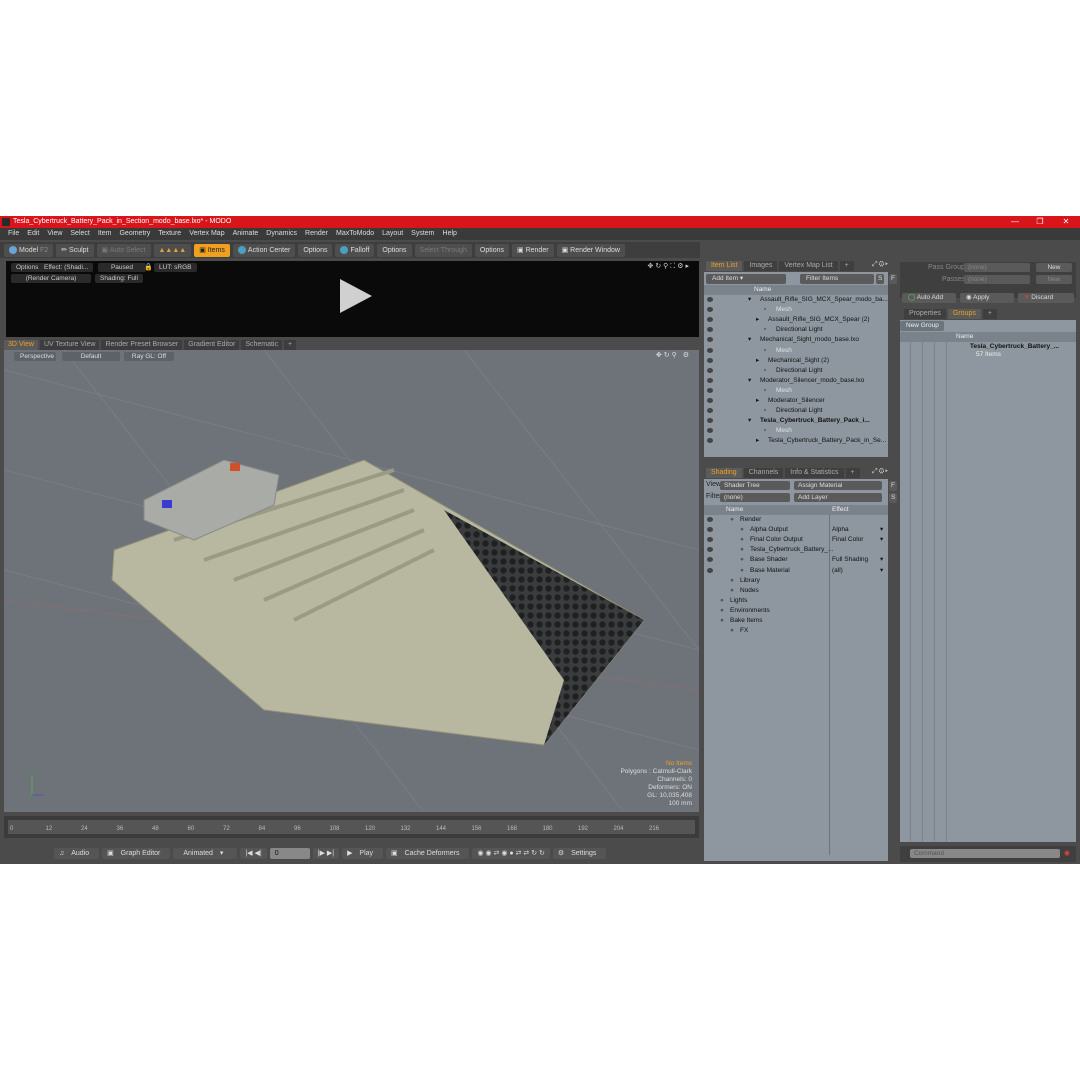  Describe the element at coordinates (1054, 267) in the screenshot. I see `new-pass-group-button: New` at that location.